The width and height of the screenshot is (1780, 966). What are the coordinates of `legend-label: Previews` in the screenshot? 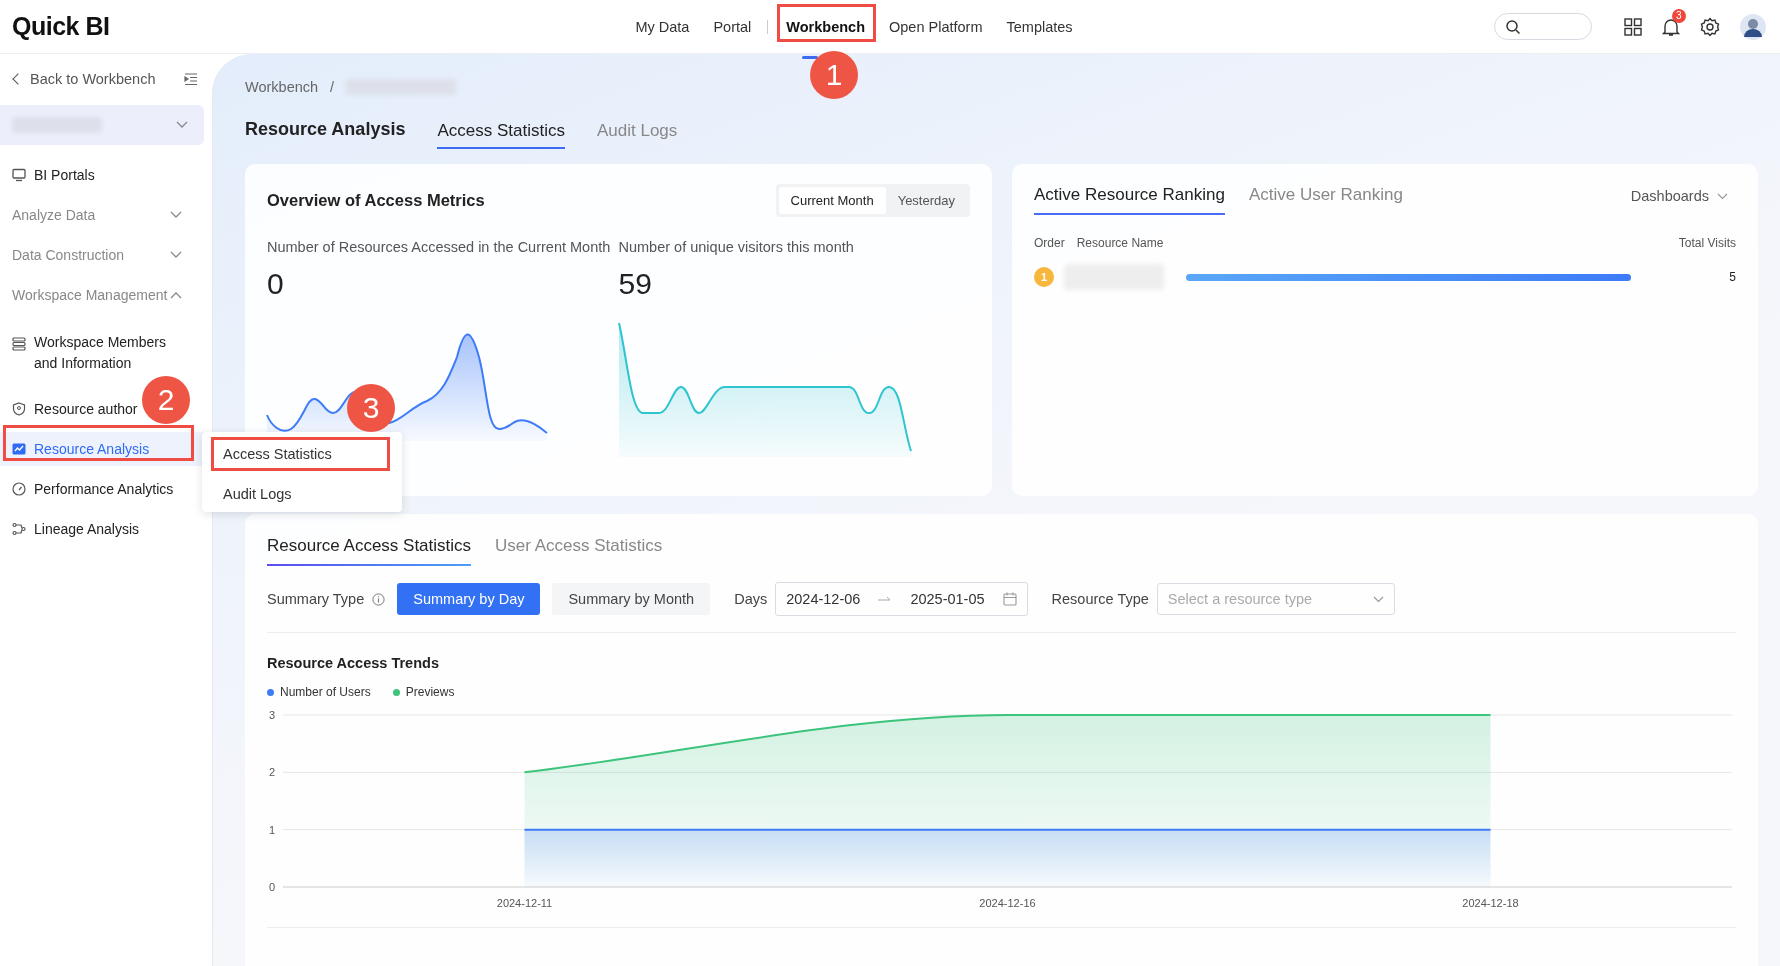 It's located at (430, 692).